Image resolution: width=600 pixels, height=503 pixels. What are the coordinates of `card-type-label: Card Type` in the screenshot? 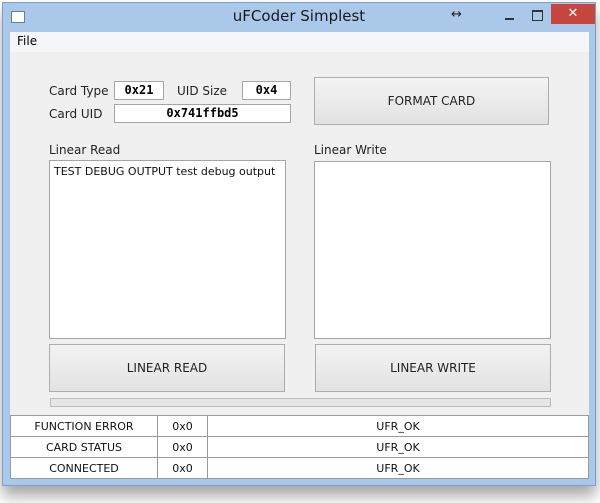 It's located at (79, 91).